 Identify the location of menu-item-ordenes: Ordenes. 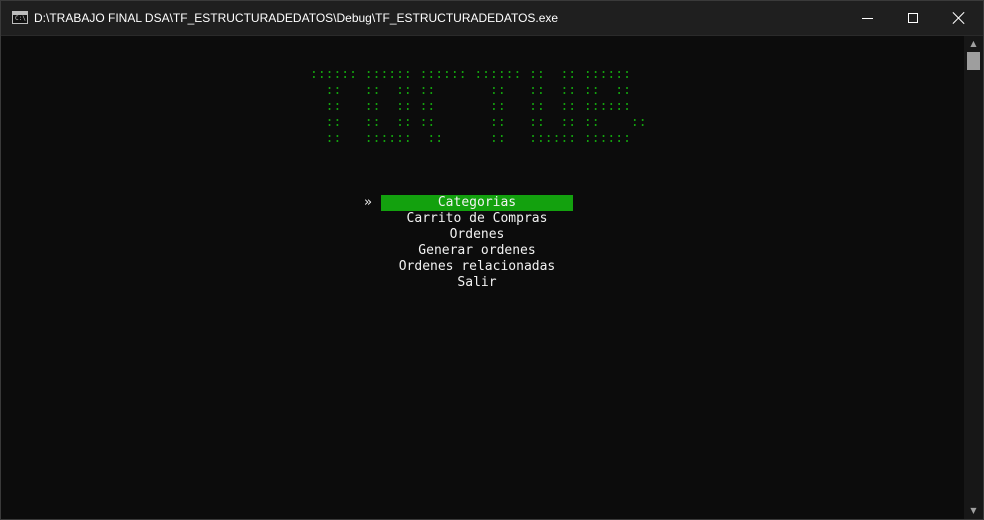
(477, 235).